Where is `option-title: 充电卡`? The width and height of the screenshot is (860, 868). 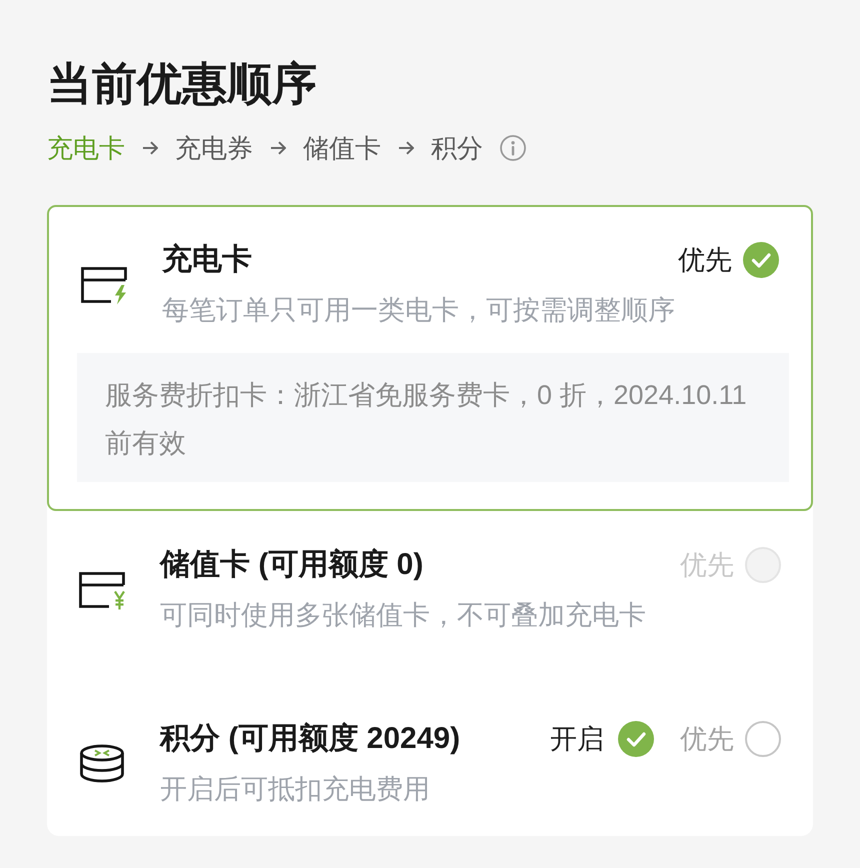
option-title: 充电卡 is located at coordinates (207, 260).